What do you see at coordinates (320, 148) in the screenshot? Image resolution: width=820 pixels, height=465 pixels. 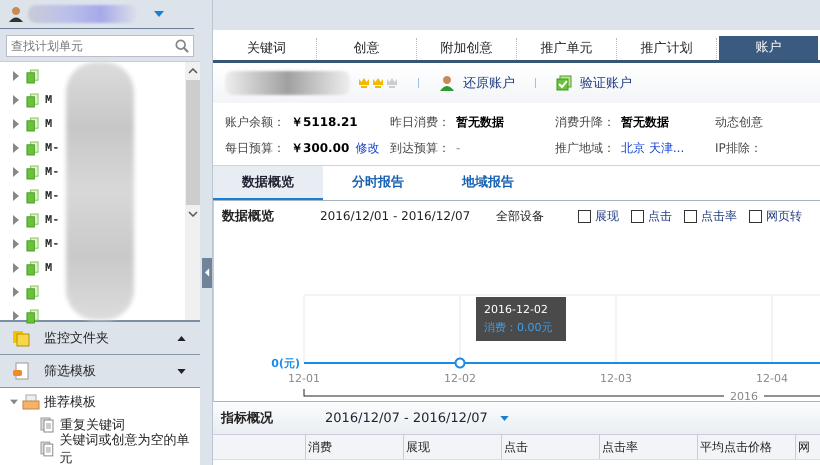 I see `field-value: ￥300.00` at bounding box center [320, 148].